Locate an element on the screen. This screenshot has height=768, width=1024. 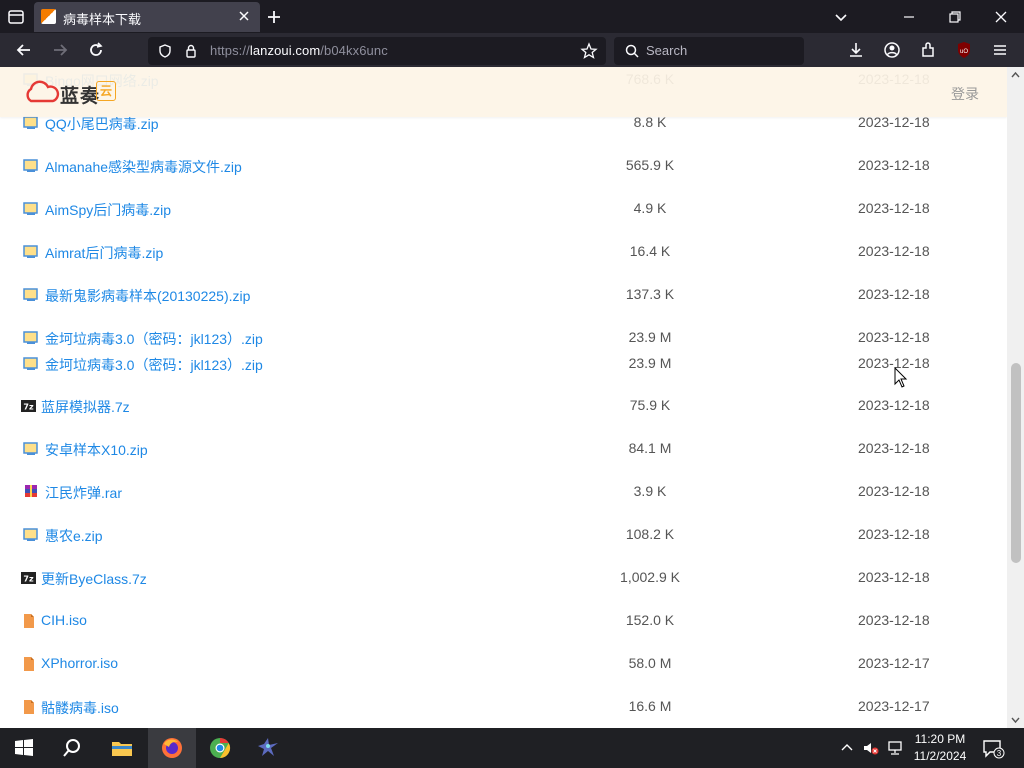
extensions-icon is located at coordinates (928, 50).